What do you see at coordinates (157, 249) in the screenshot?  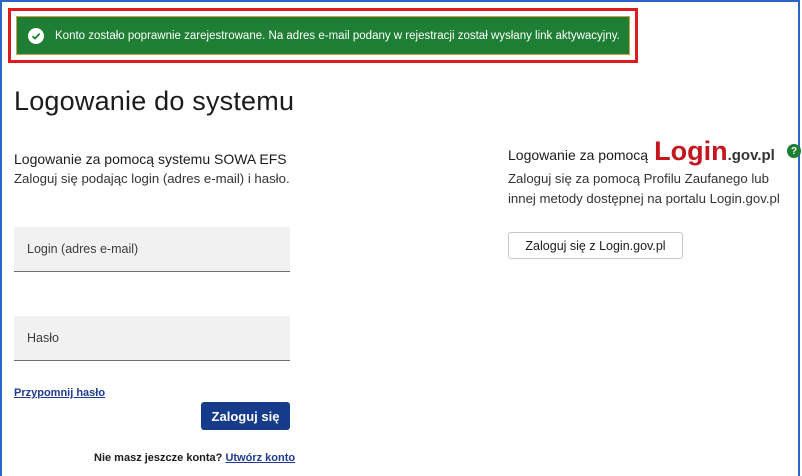 I see `login-input` at bounding box center [157, 249].